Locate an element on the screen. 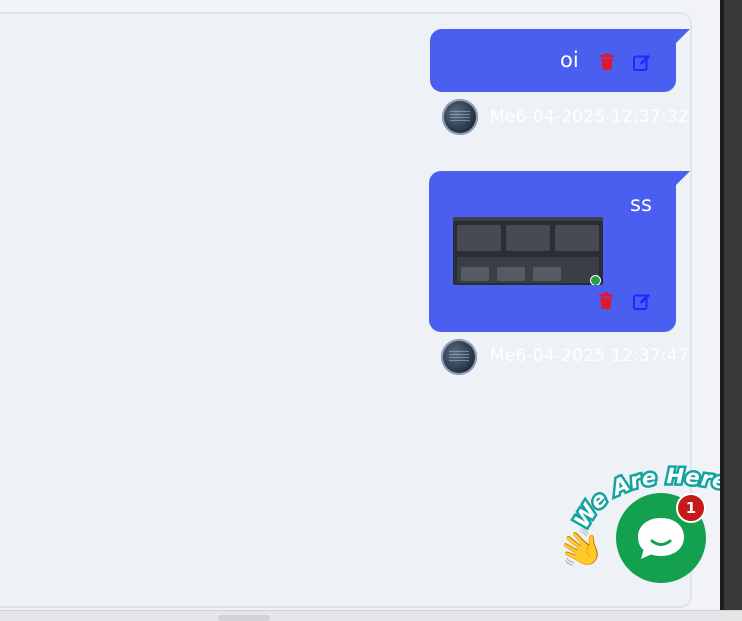  attachment-image is located at coordinates (528, 251).